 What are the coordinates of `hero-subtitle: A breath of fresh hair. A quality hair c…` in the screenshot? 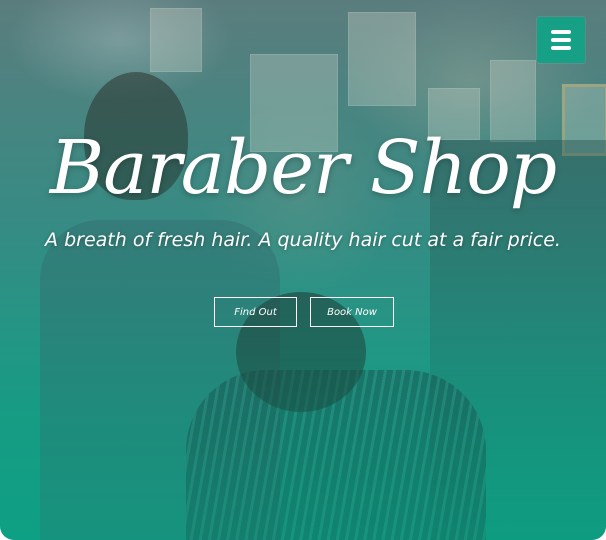 It's located at (303, 240).